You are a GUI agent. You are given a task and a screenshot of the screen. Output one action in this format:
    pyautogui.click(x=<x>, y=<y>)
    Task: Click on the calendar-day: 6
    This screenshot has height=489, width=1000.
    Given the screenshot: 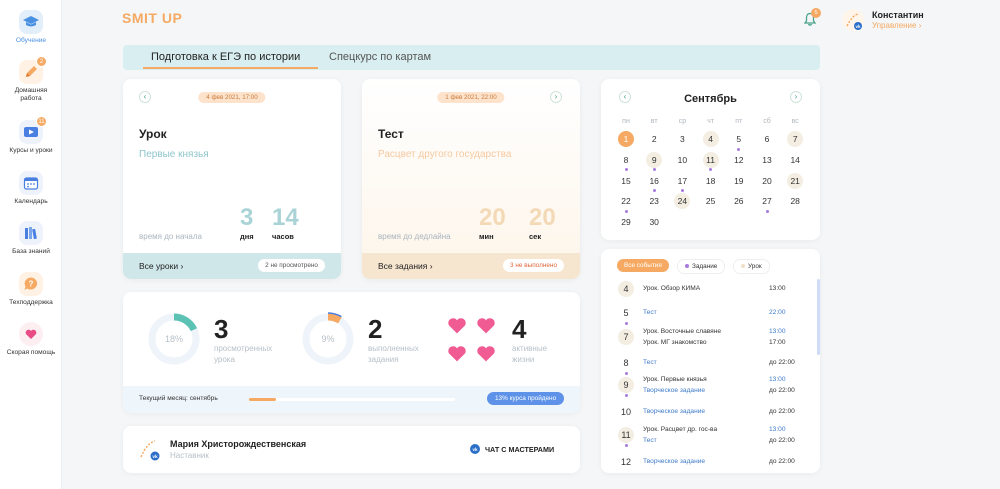 What is the action you would take?
    pyautogui.click(x=767, y=139)
    